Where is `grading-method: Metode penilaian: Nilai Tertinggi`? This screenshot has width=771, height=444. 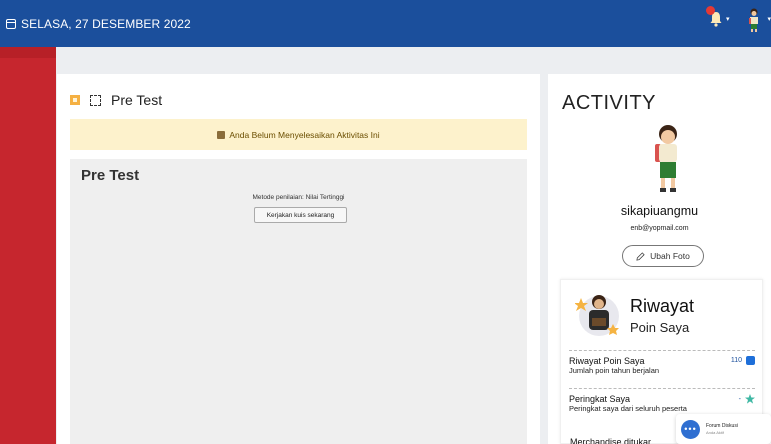 grading-method: Metode penilaian: Nilai Tertinggi is located at coordinates (298, 197).